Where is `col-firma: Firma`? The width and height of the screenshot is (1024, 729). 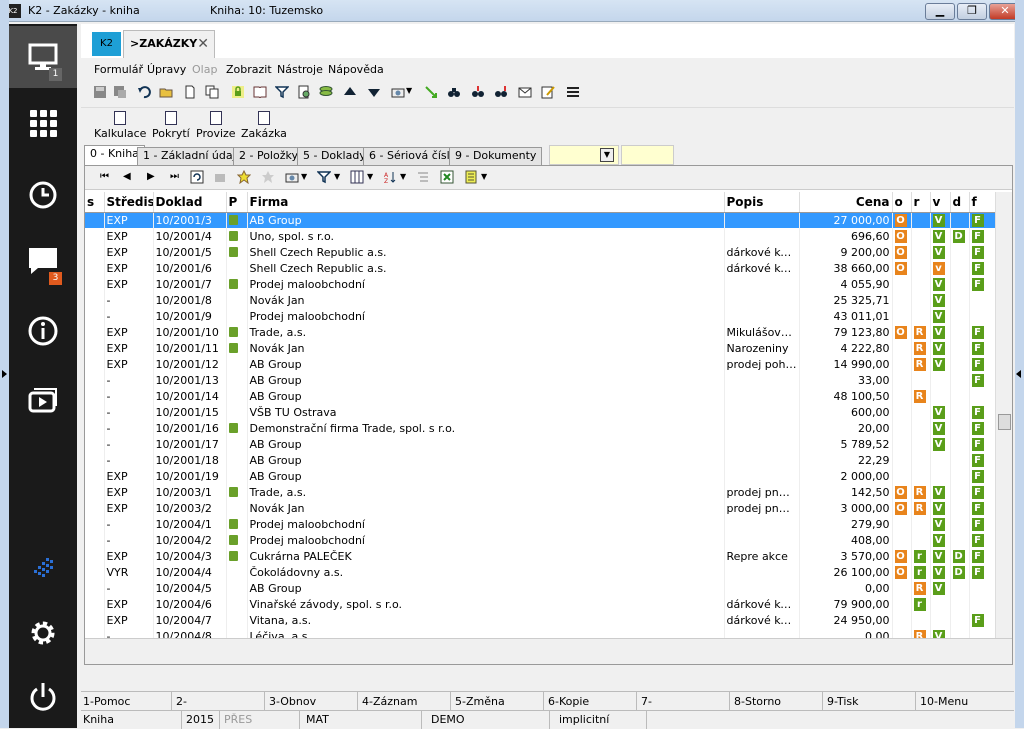
col-firma: Firma is located at coordinates (486, 202).